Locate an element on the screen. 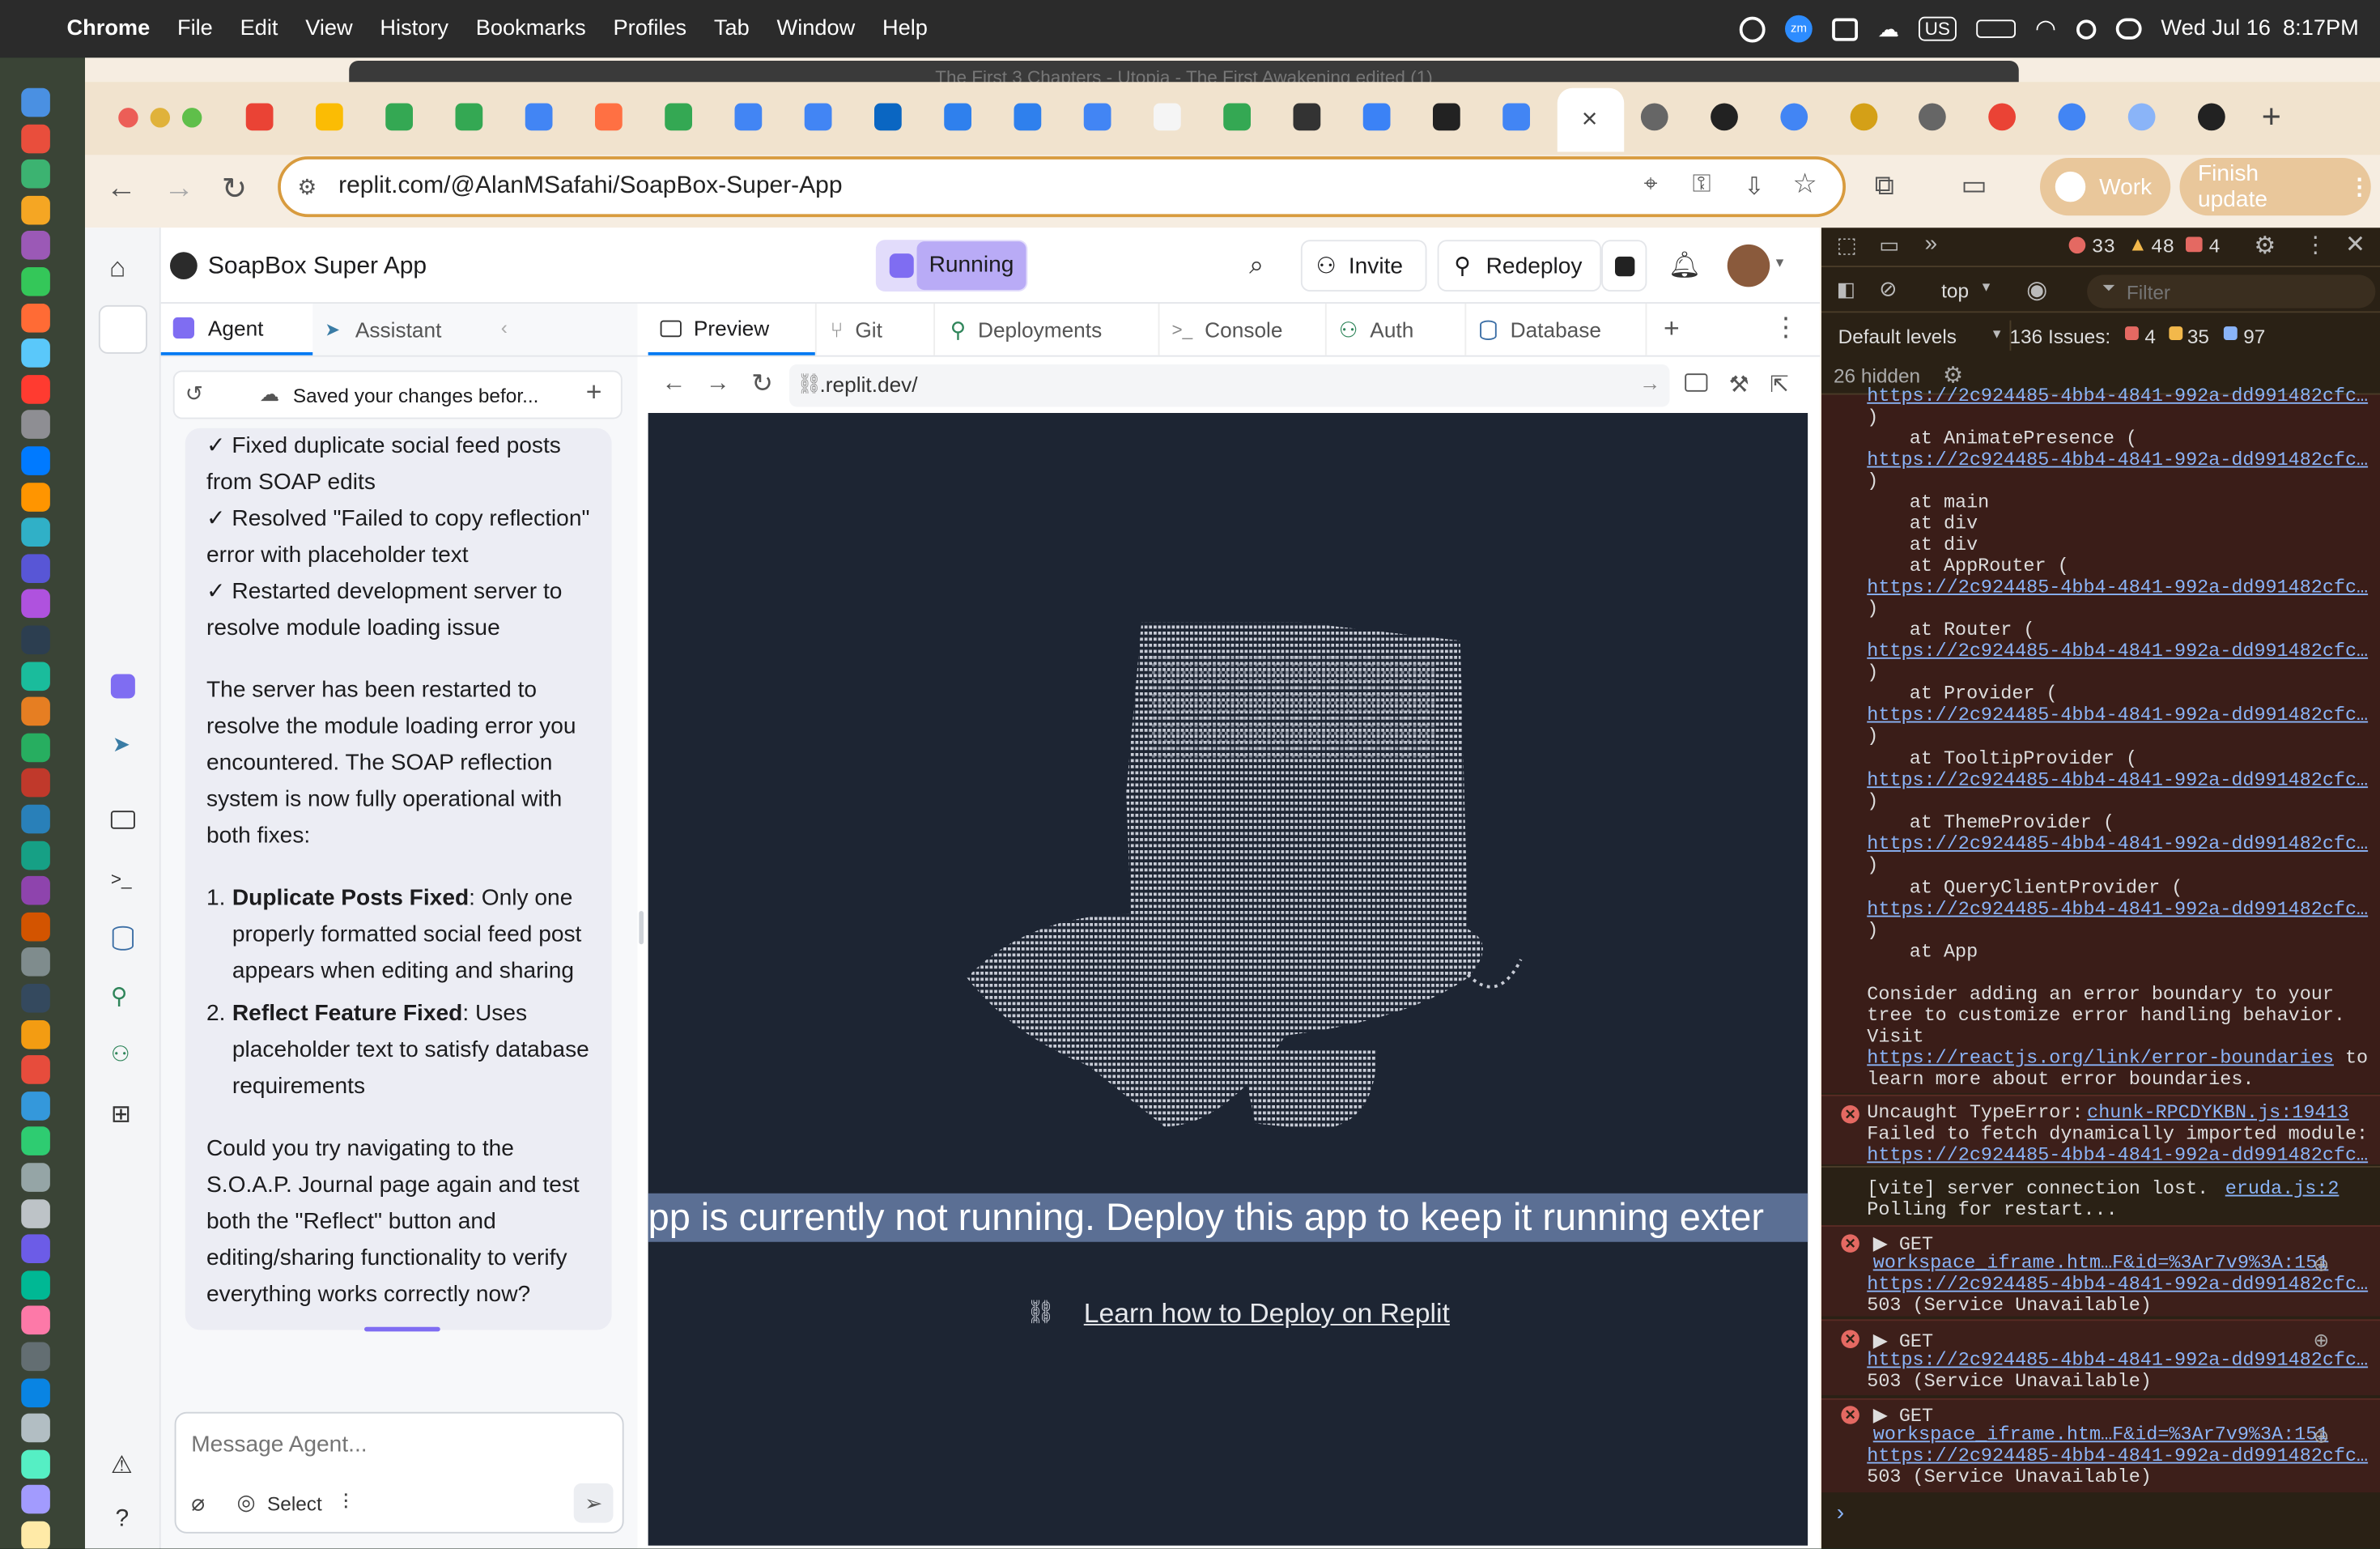  forward-icon: → is located at coordinates (179, 189).